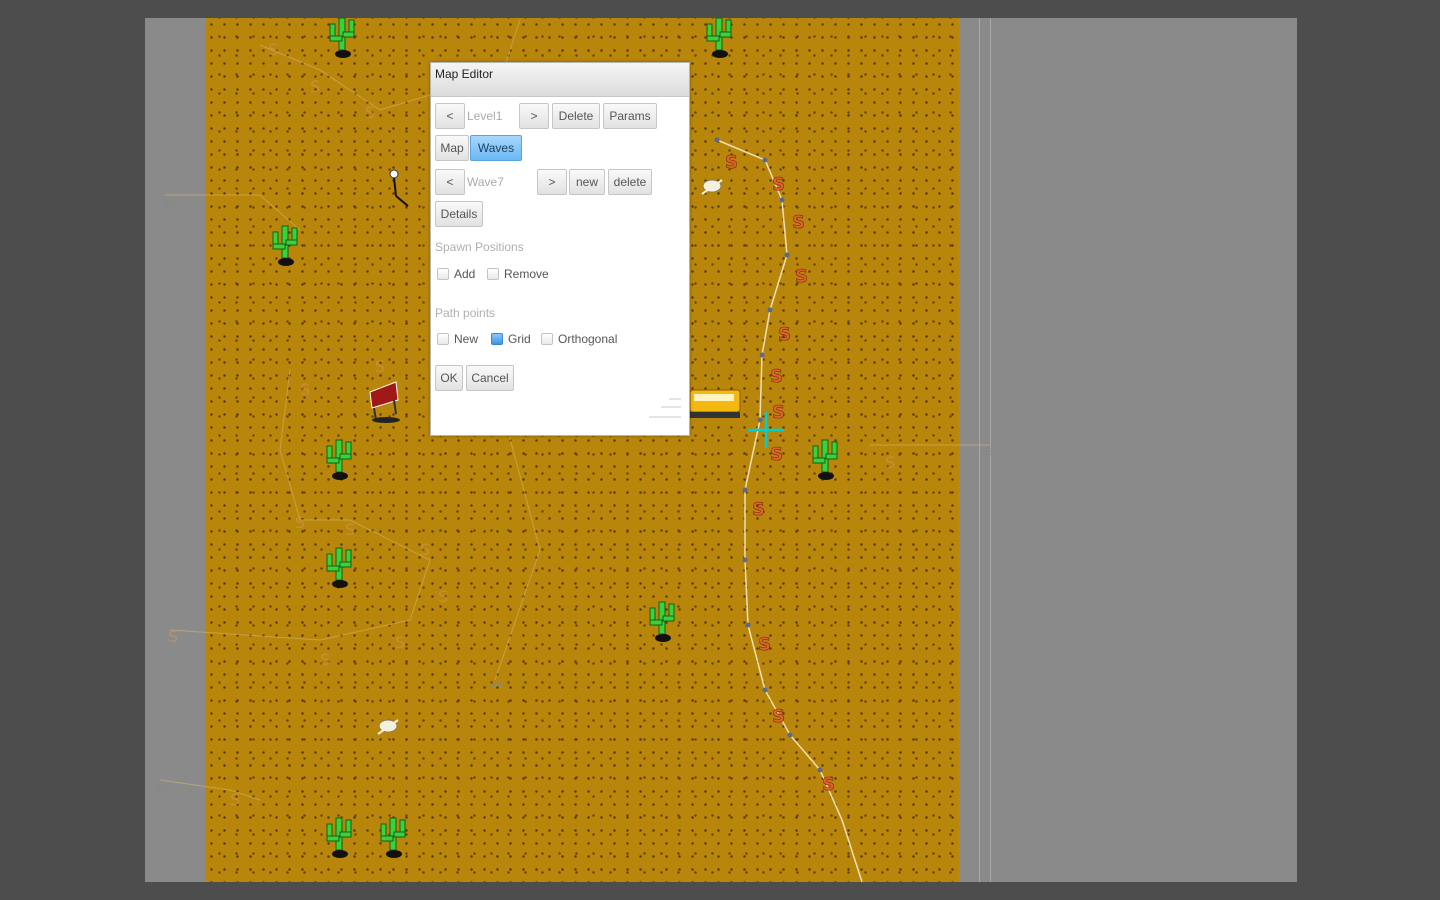 The image size is (1440, 900). I want to click on path-new-checkbox: New, so click(457, 339).